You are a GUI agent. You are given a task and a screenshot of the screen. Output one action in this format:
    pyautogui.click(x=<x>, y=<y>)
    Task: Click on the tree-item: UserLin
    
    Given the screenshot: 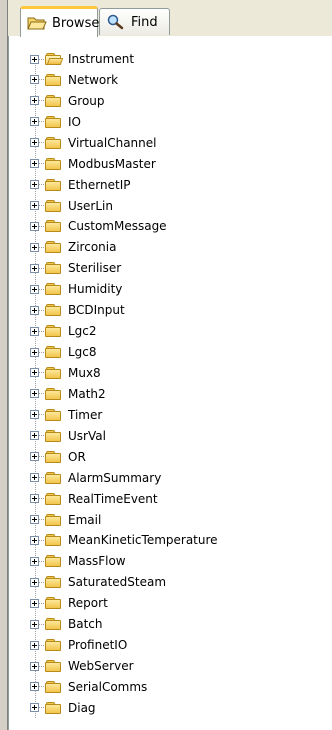 What is the action you would take?
    pyautogui.click(x=71, y=206)
    